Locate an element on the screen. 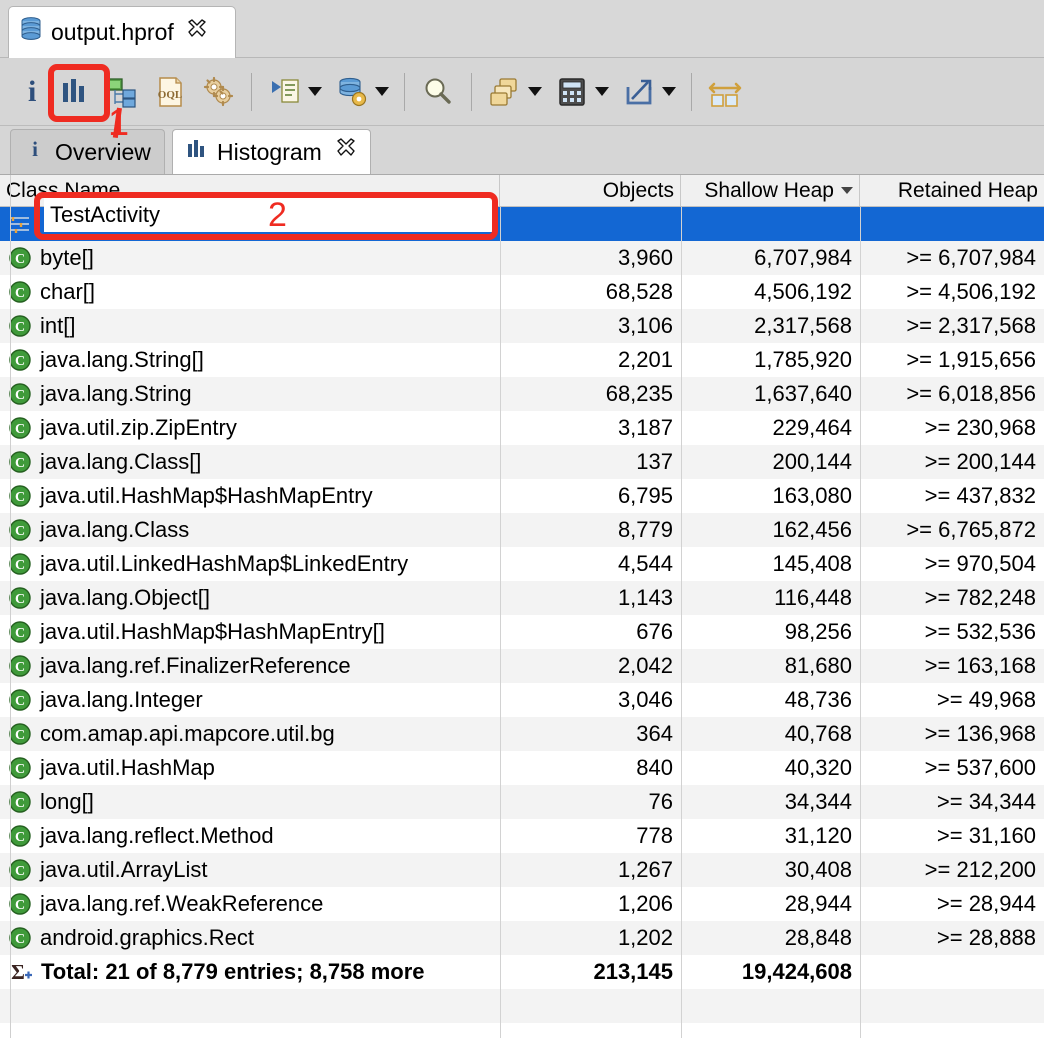  cell-class_name-text: java.lang.ref.WeakReference is located at coordinates (182, 903).